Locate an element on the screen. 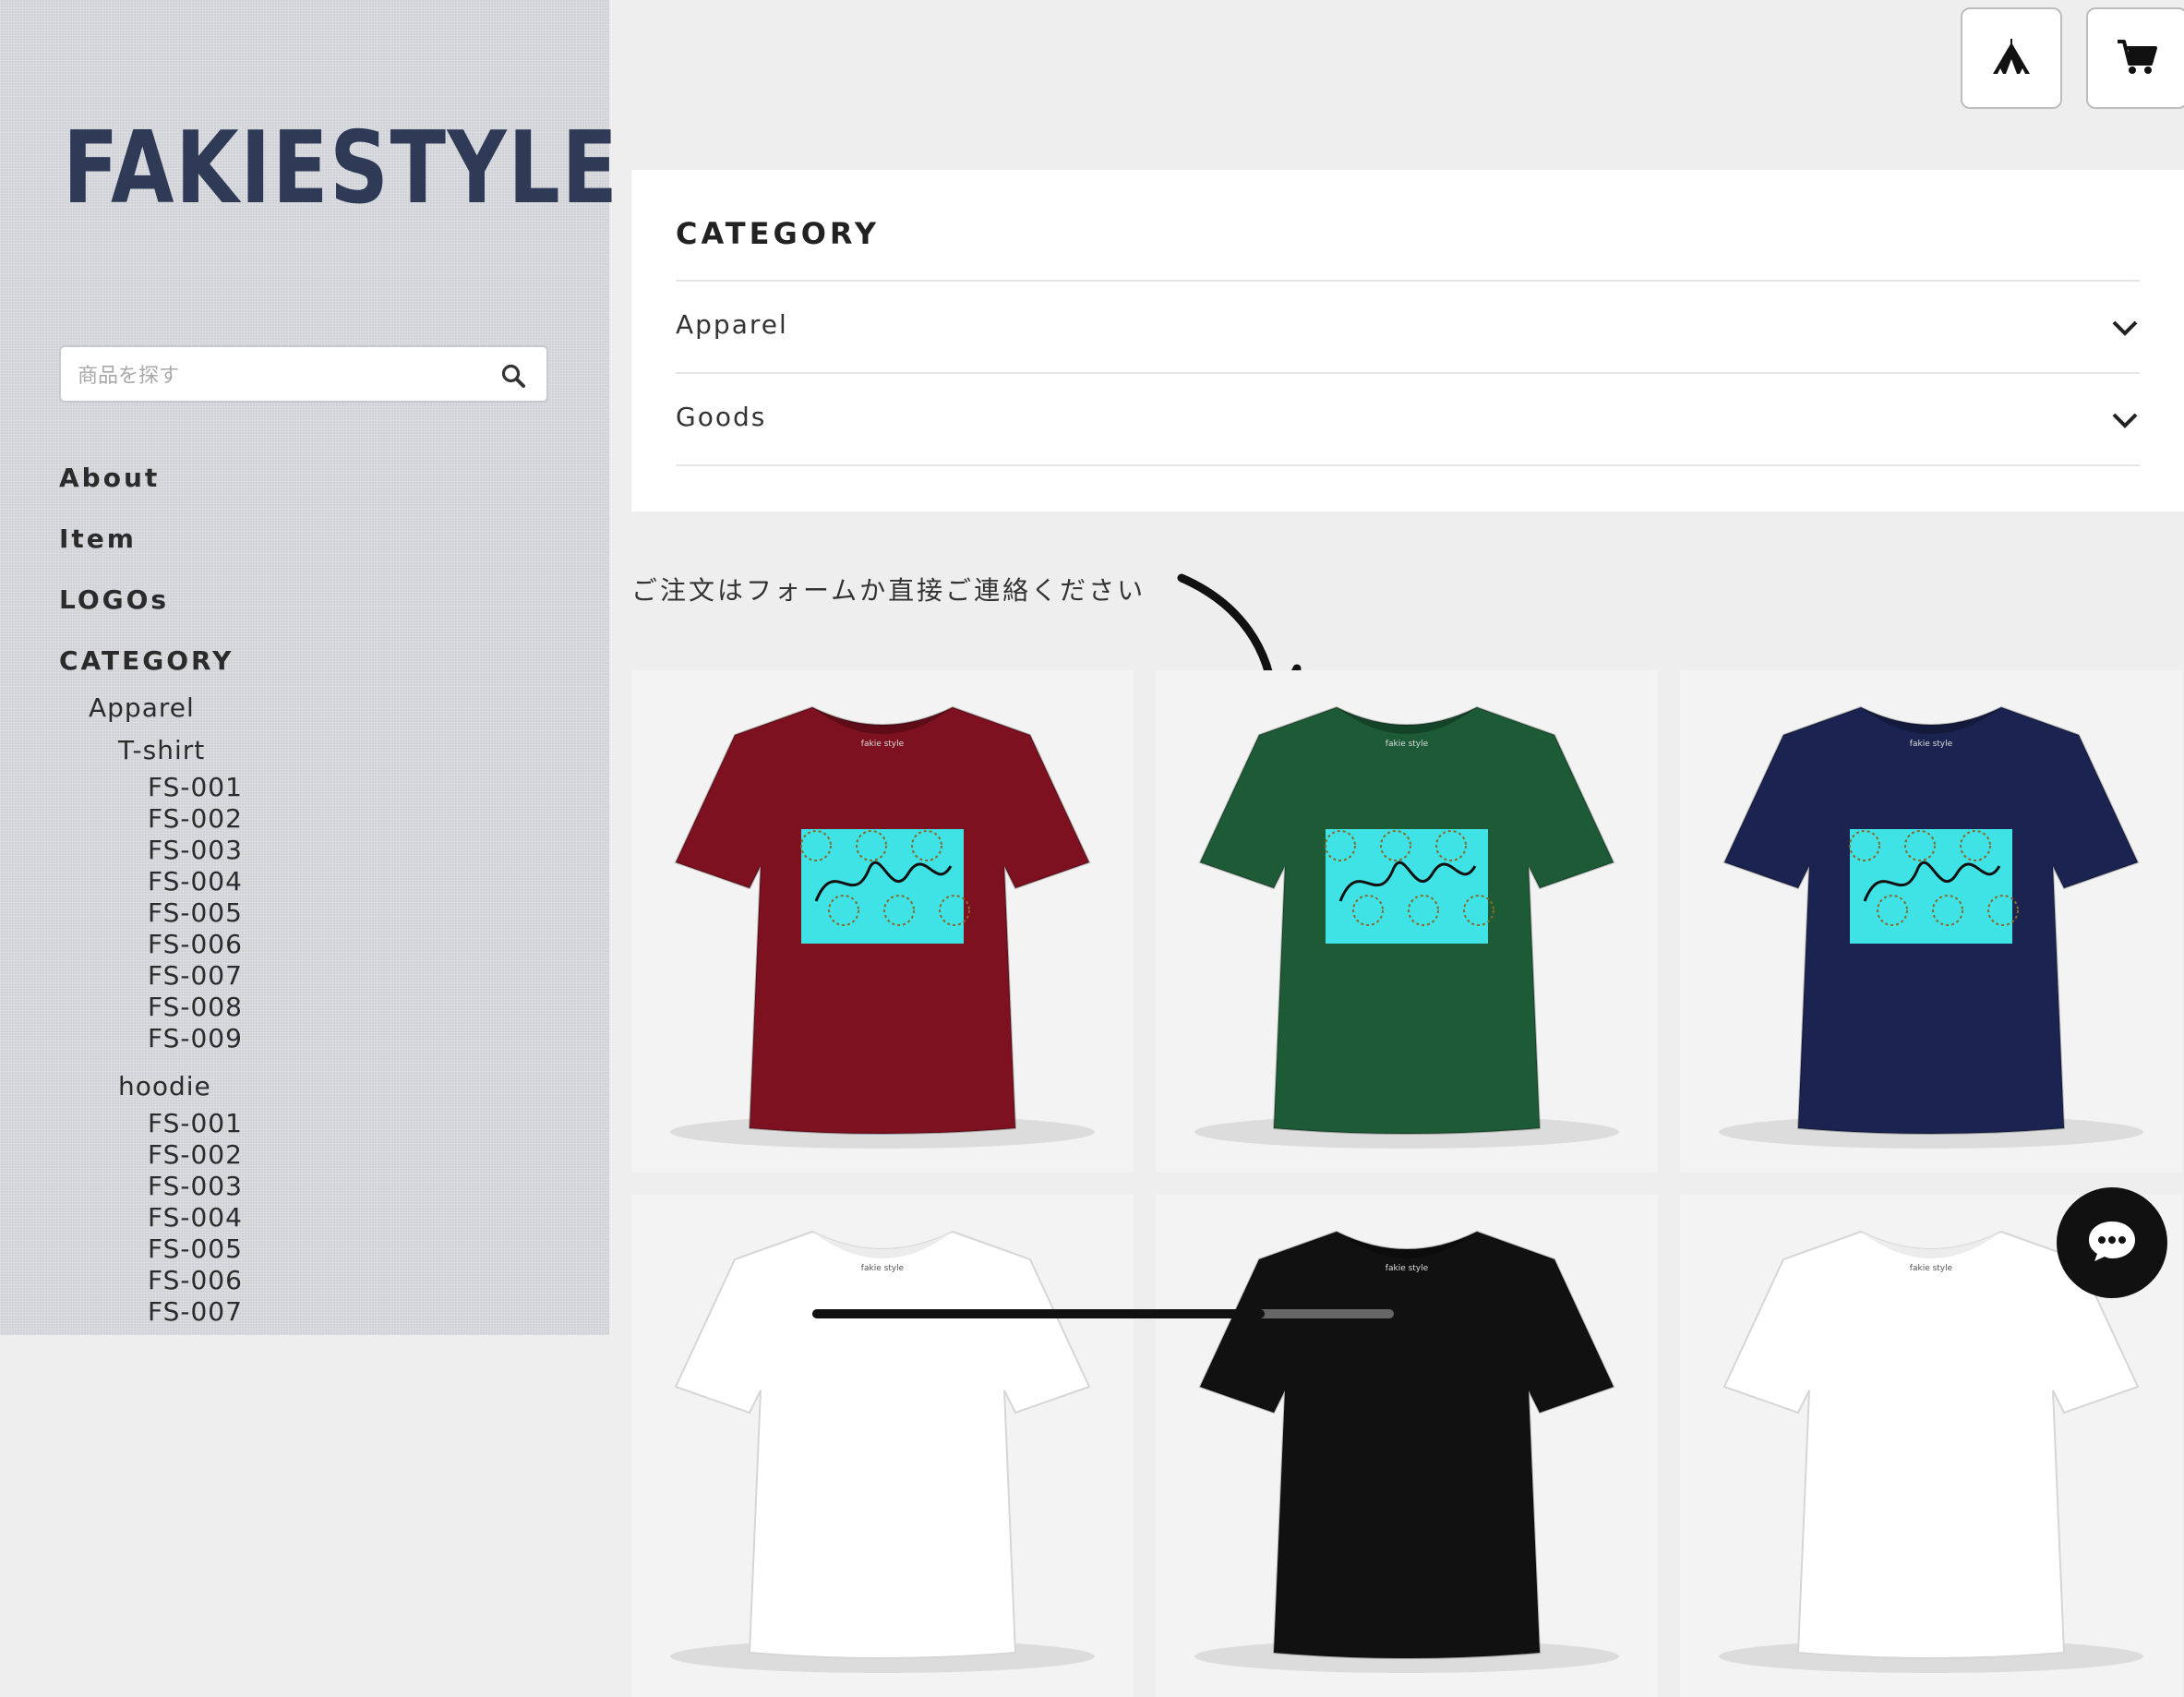 This screenshot has width=2184, height=1697. chat-button is located at coordinates (2112, 1243).